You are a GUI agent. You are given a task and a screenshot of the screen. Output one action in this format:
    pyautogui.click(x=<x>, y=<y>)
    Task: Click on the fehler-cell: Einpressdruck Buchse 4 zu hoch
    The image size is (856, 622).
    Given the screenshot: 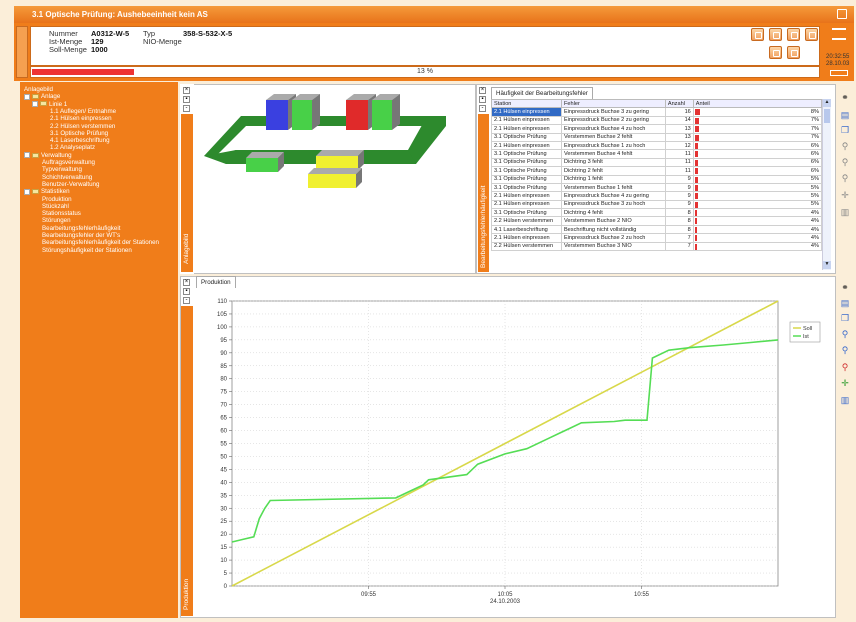 What is the action you would take?
    pyautogui.click(x=613, y=129)
    